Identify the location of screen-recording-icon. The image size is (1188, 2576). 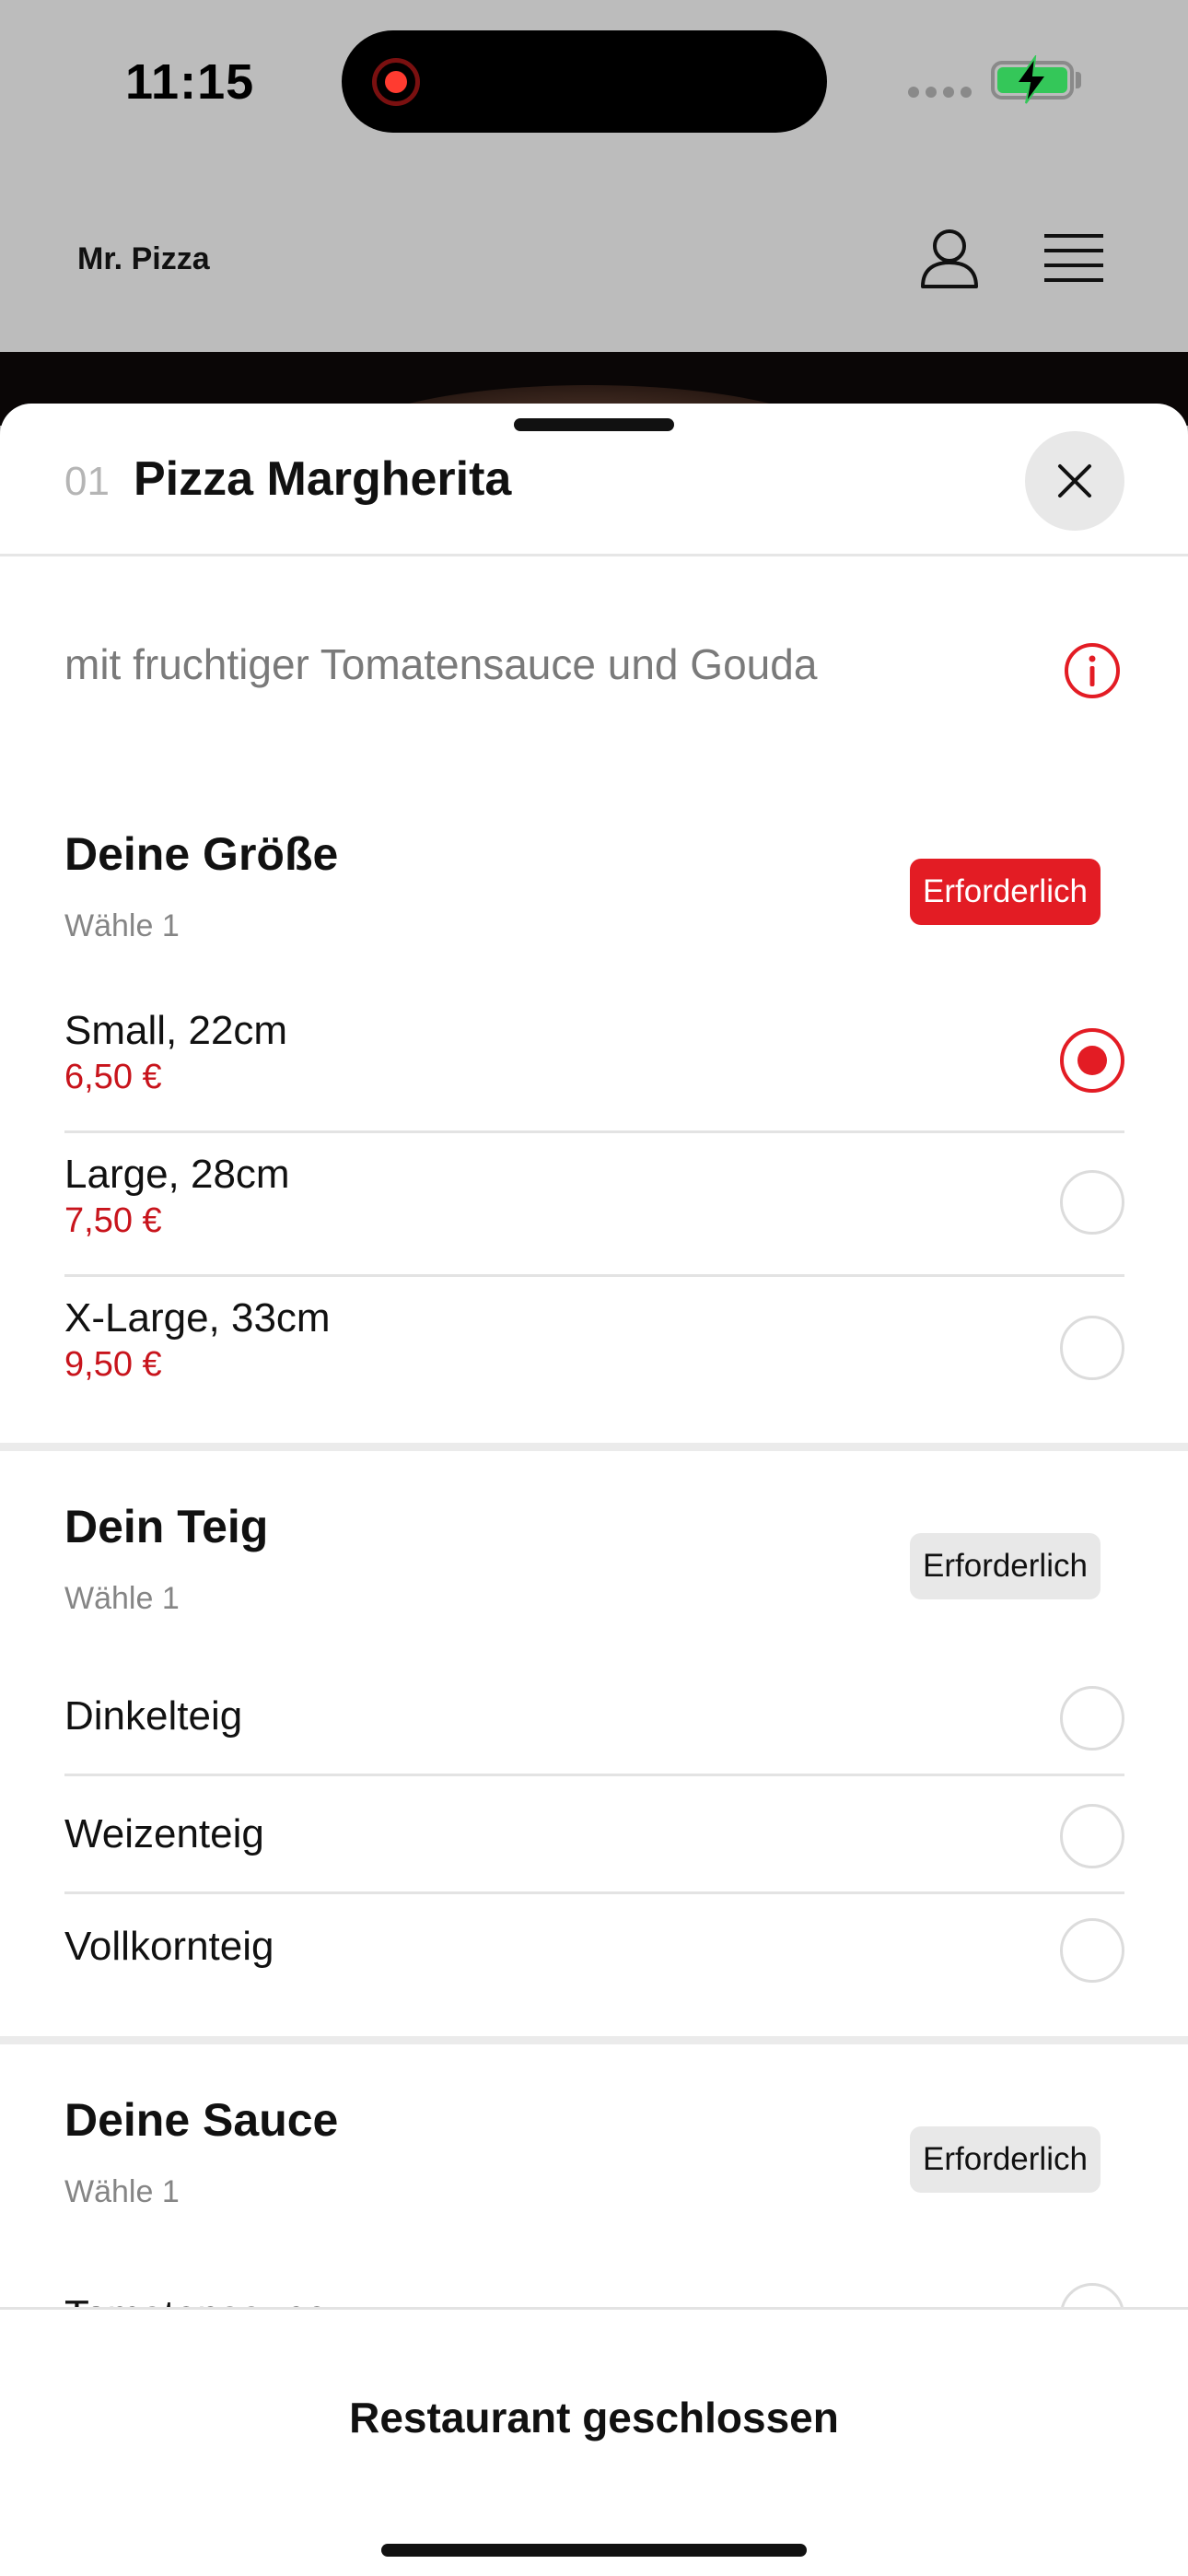
(396, 82).